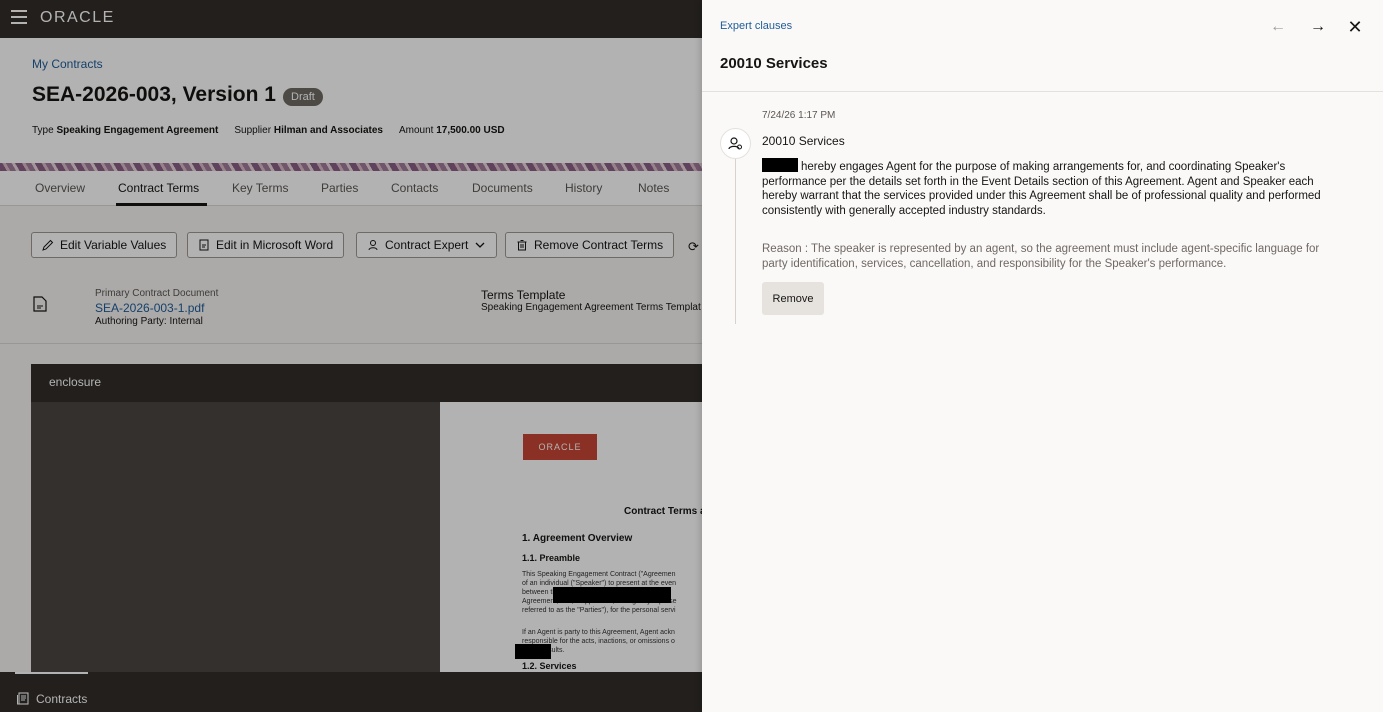  What do you see at coordinates (1355, 27) in the screenshot?
I see `close-icon: ✕` at bounding box center [1355, 27].